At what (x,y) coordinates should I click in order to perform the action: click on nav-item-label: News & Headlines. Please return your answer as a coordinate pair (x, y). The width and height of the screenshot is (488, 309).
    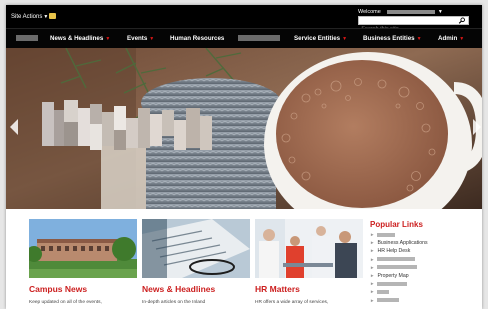
    Looking at the image, I should click on (77, 38).